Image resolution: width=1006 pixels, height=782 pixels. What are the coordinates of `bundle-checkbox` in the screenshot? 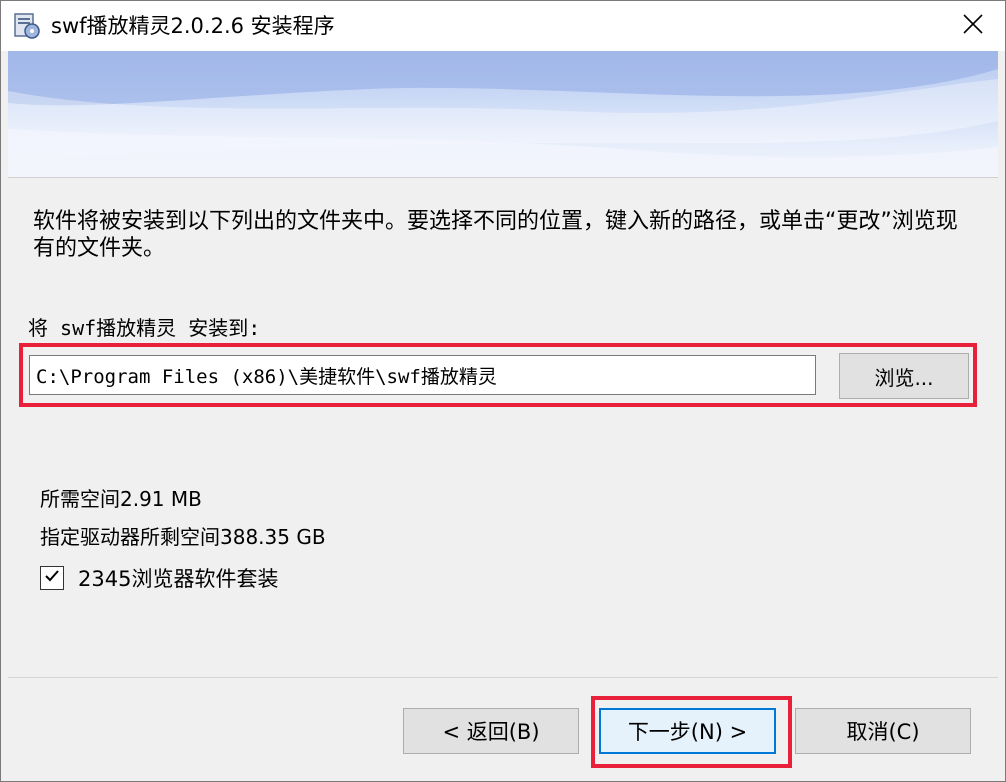 It's located at (52, 578).